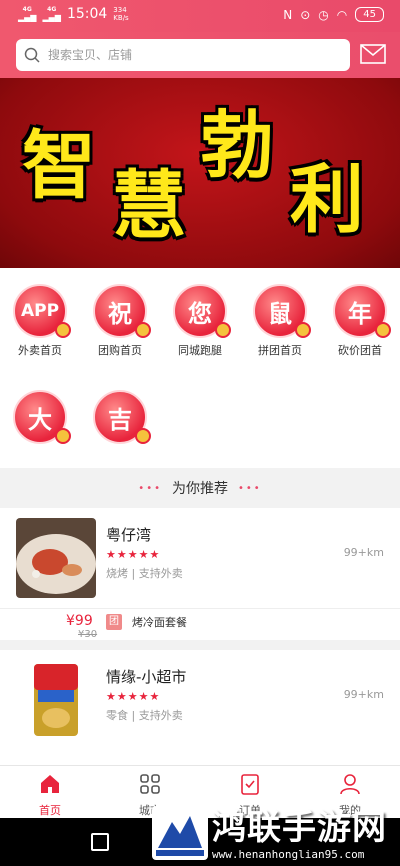 This screenshot has width=400, height=866. What do you see at coordinates (114, 622) in the screenshot?
I see `groupbuy-badge: 团` at bounding box center [114, 622].